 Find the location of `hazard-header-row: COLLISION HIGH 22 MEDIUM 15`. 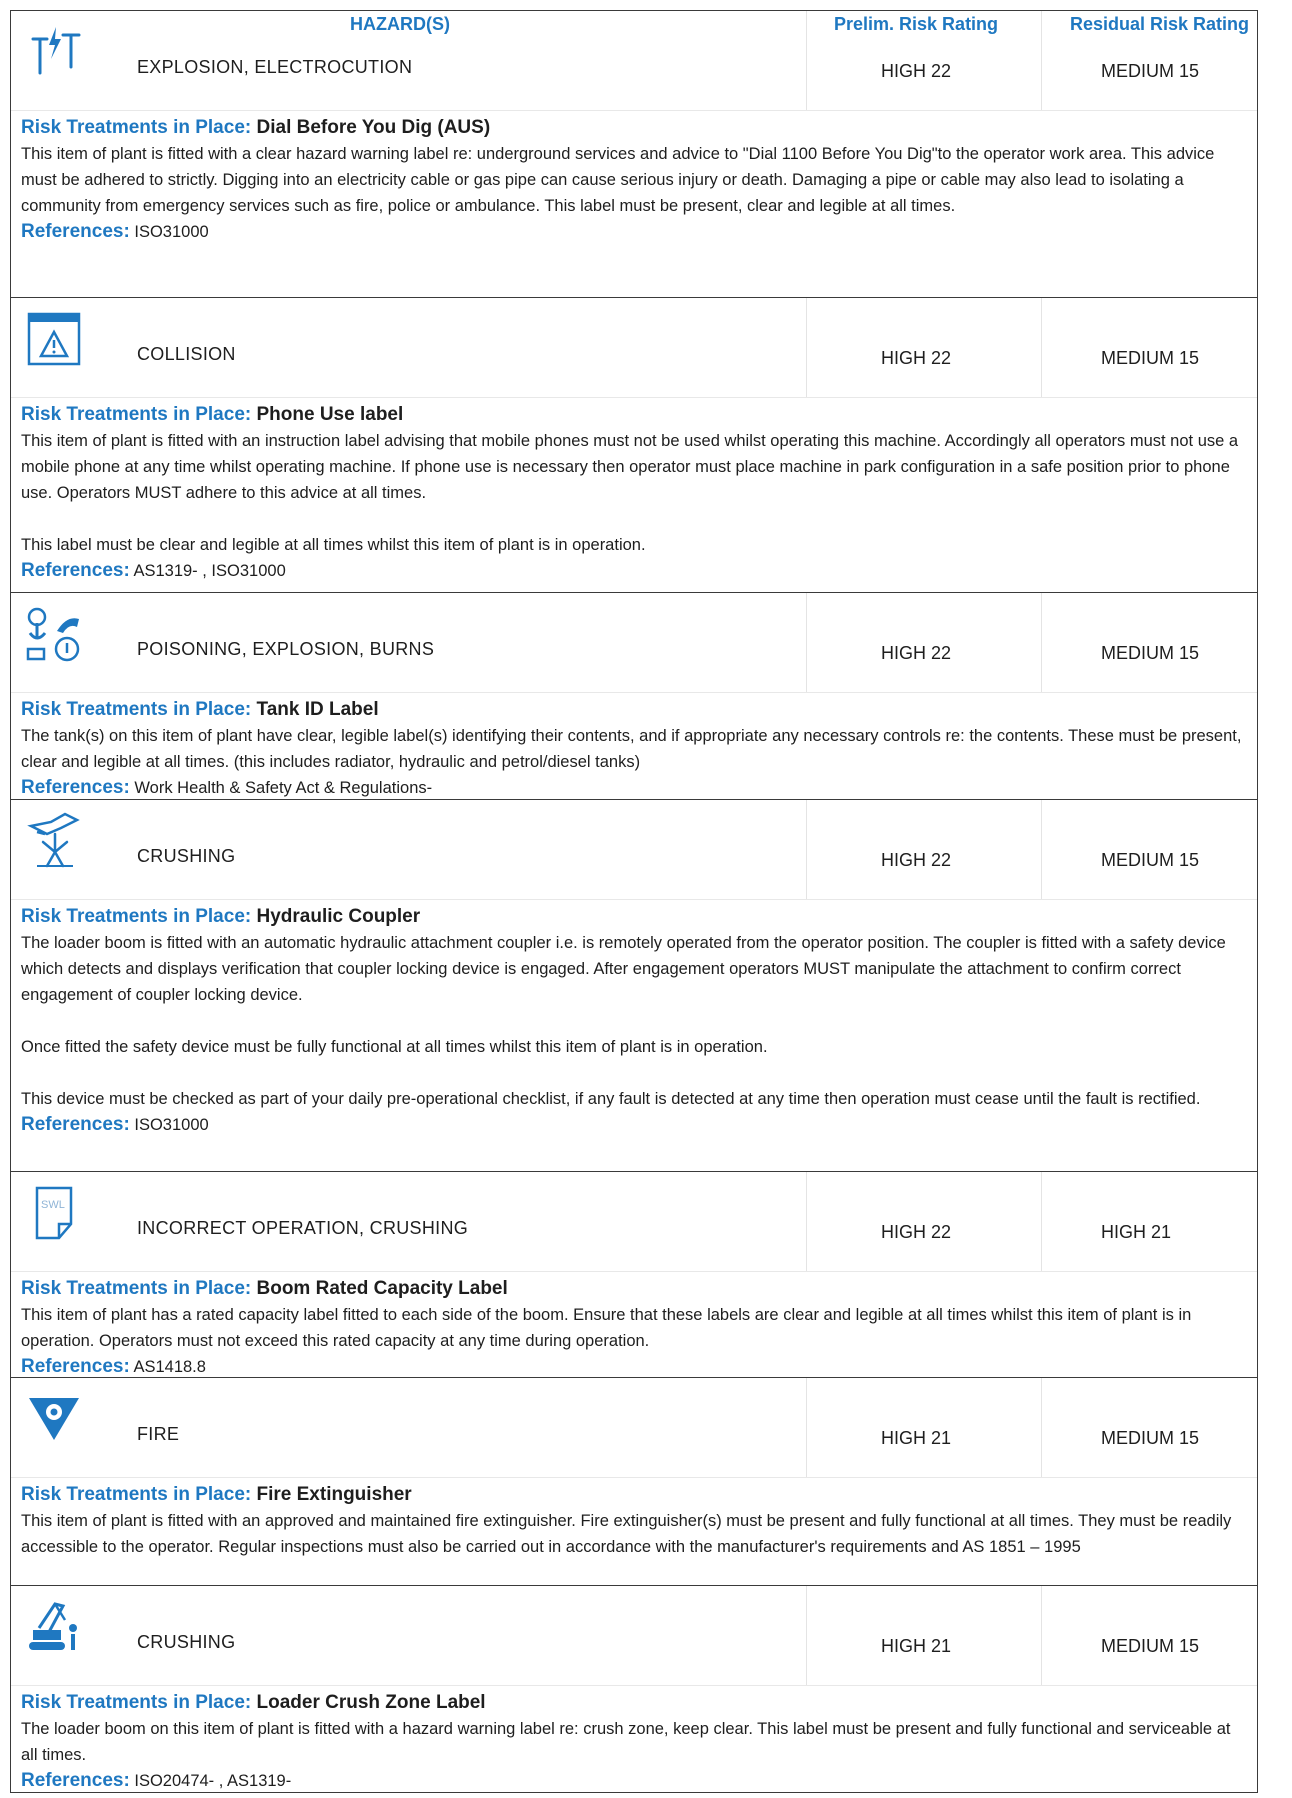

hazard-header-row: COLLISION HIGH 22 MEDIUM 15 is located at coordinates (634, 348).